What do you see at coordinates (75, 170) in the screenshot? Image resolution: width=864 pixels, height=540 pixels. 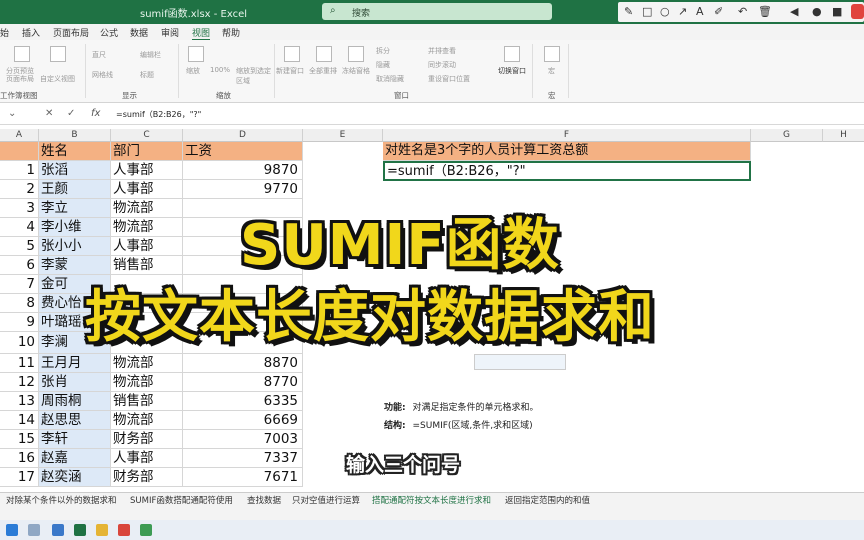 I see `name-cell: 张滔` at bounding box center [75, 170].